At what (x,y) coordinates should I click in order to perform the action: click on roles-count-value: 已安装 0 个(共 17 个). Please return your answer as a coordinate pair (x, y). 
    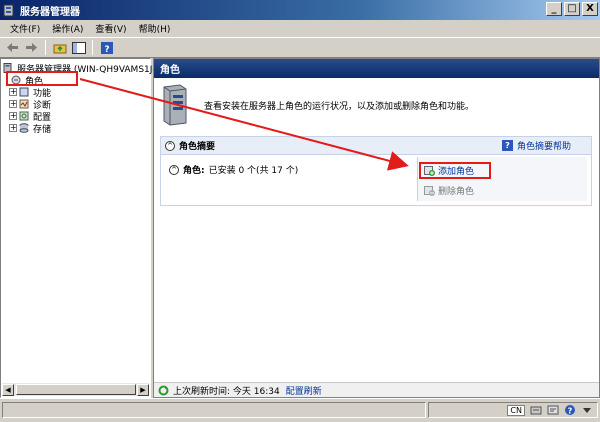
    Looking at the image, I should click on (253, 171).